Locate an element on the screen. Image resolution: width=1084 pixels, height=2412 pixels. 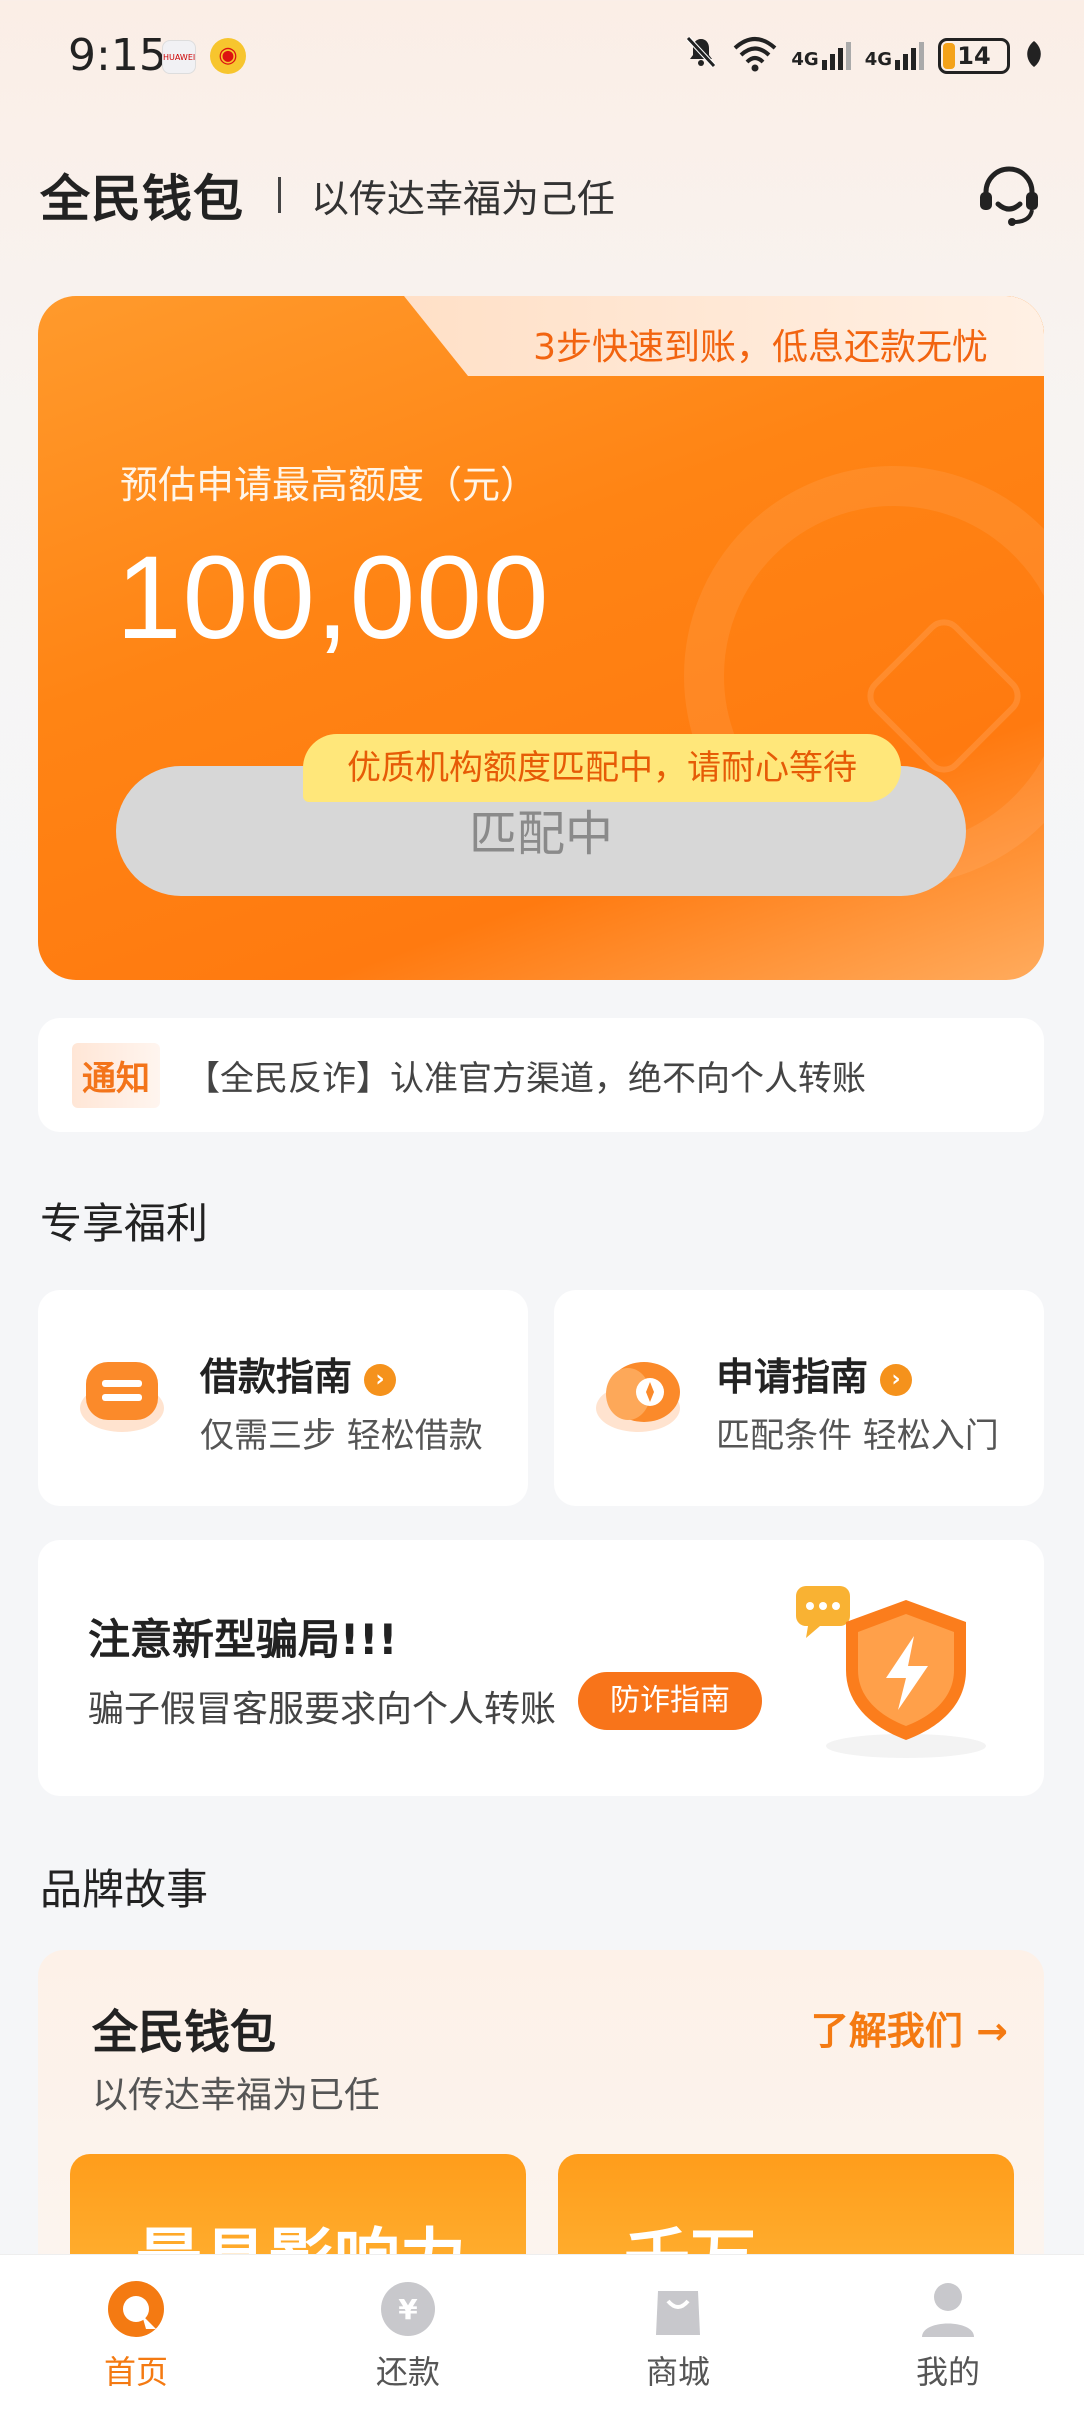
weibo-icon: ◉ is located at coordinates (228, 56).